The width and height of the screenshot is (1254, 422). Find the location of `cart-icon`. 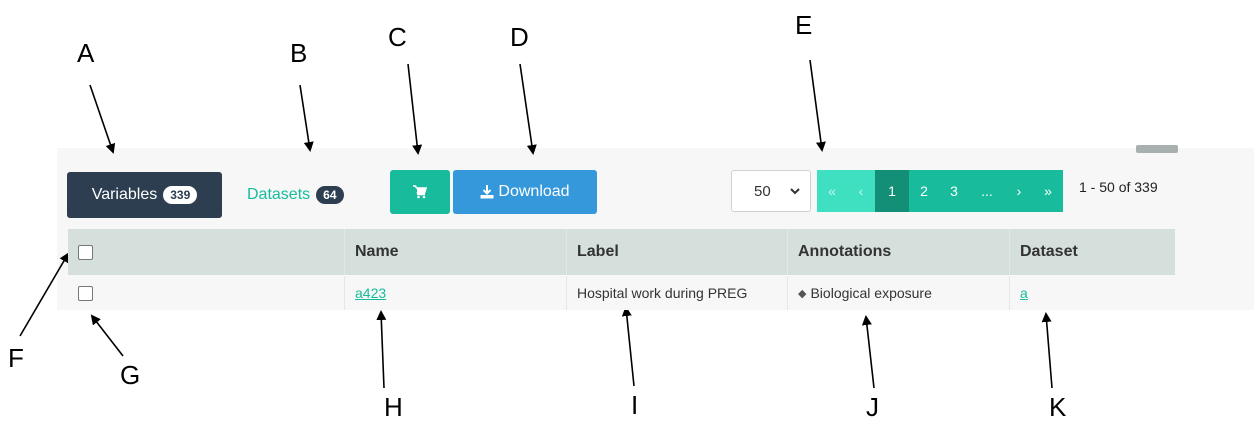

cart-icon is located at coordinates (420, 192).